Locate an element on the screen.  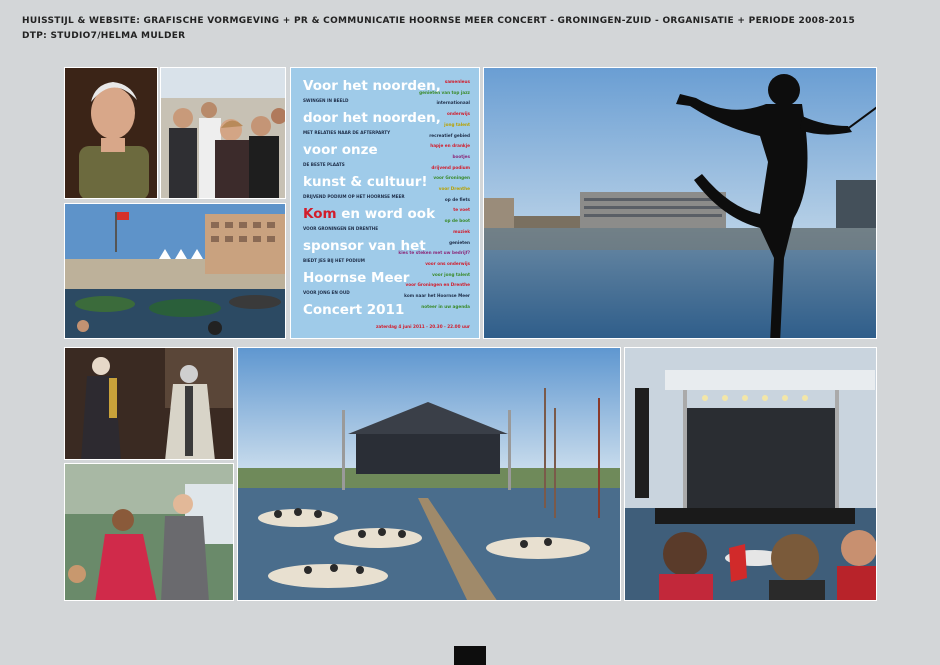
poster-keyword: onderwijs is located at coordinates (458, 114).